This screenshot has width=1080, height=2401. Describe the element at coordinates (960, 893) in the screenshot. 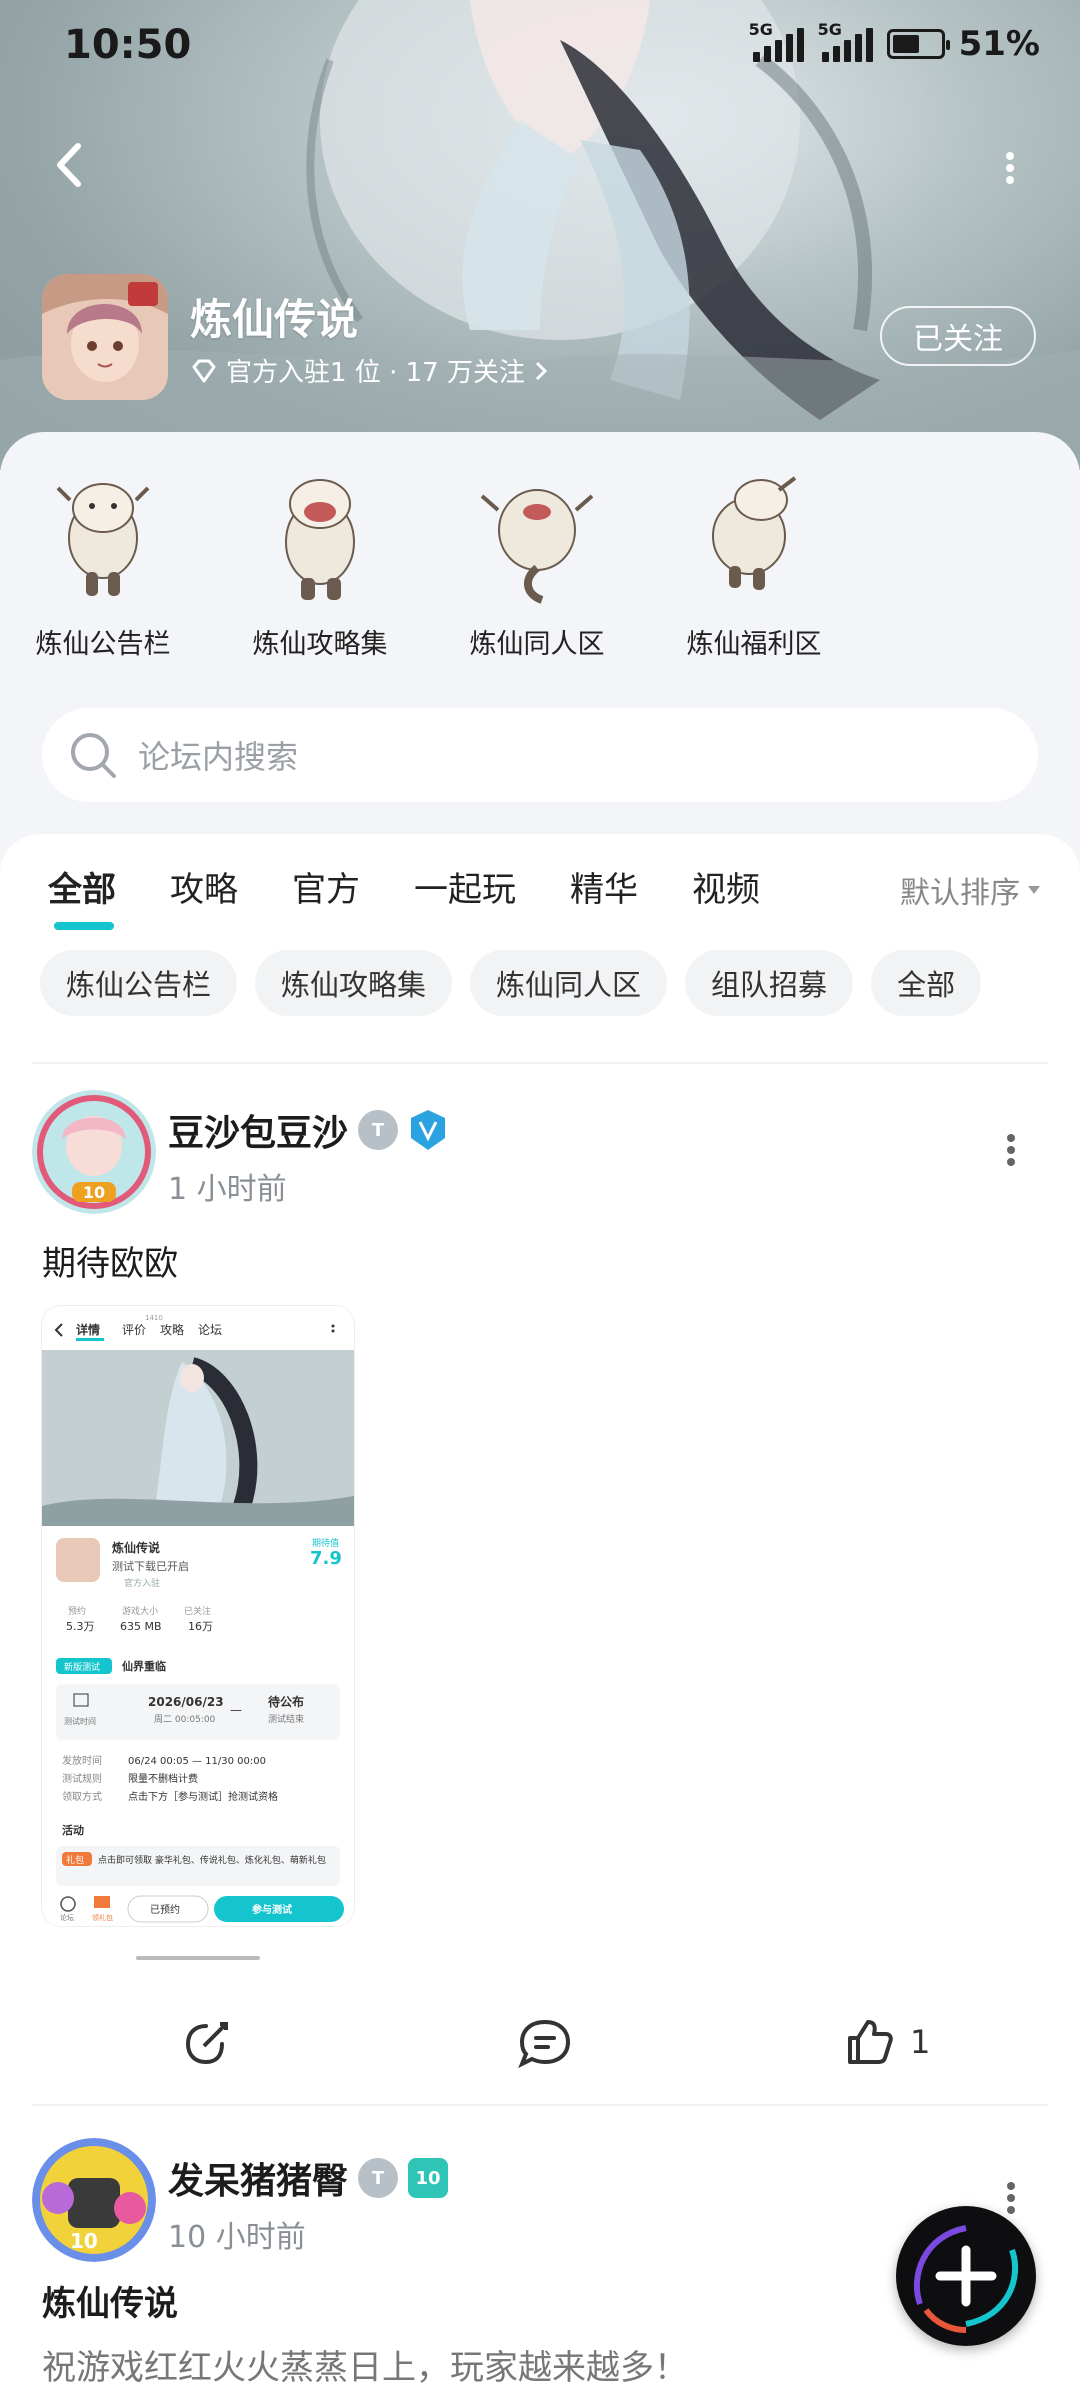

I see `sort-label: 默认排序` at that location.